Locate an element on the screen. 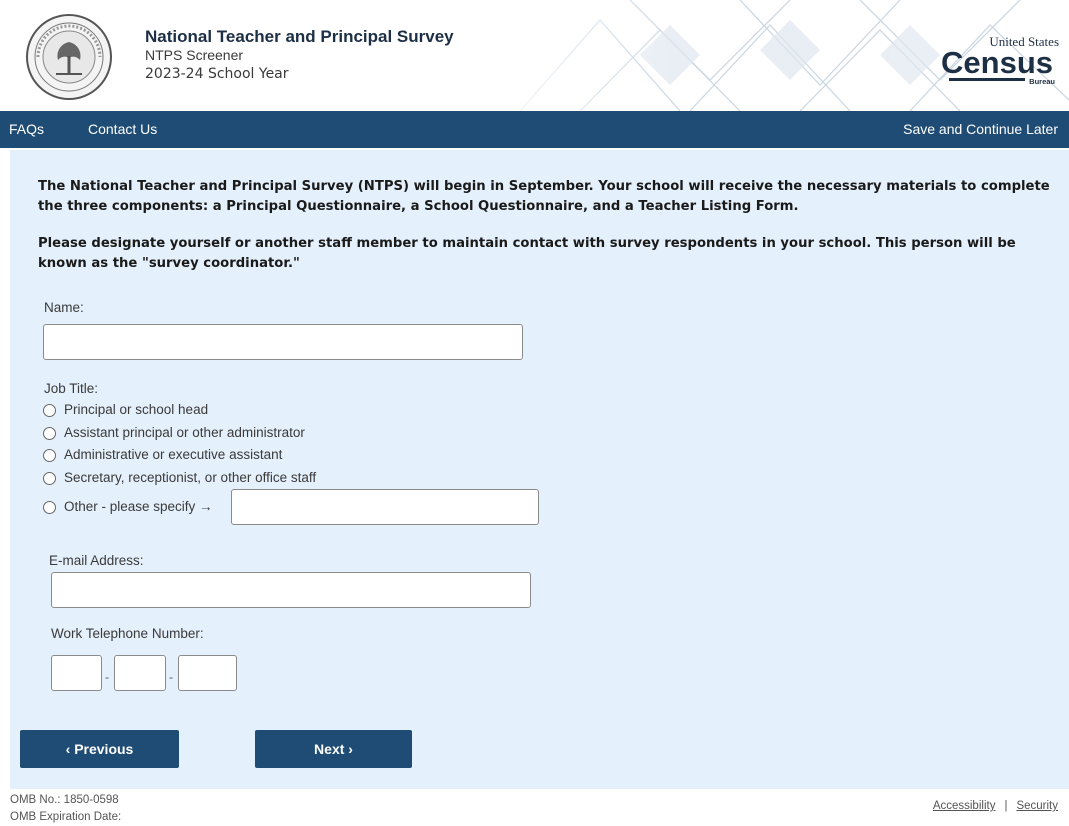 The height and width of the screenshot is (826, 1069). omb-expiration-date: OMB Expiration Date: is located at coordinates (66, 817).